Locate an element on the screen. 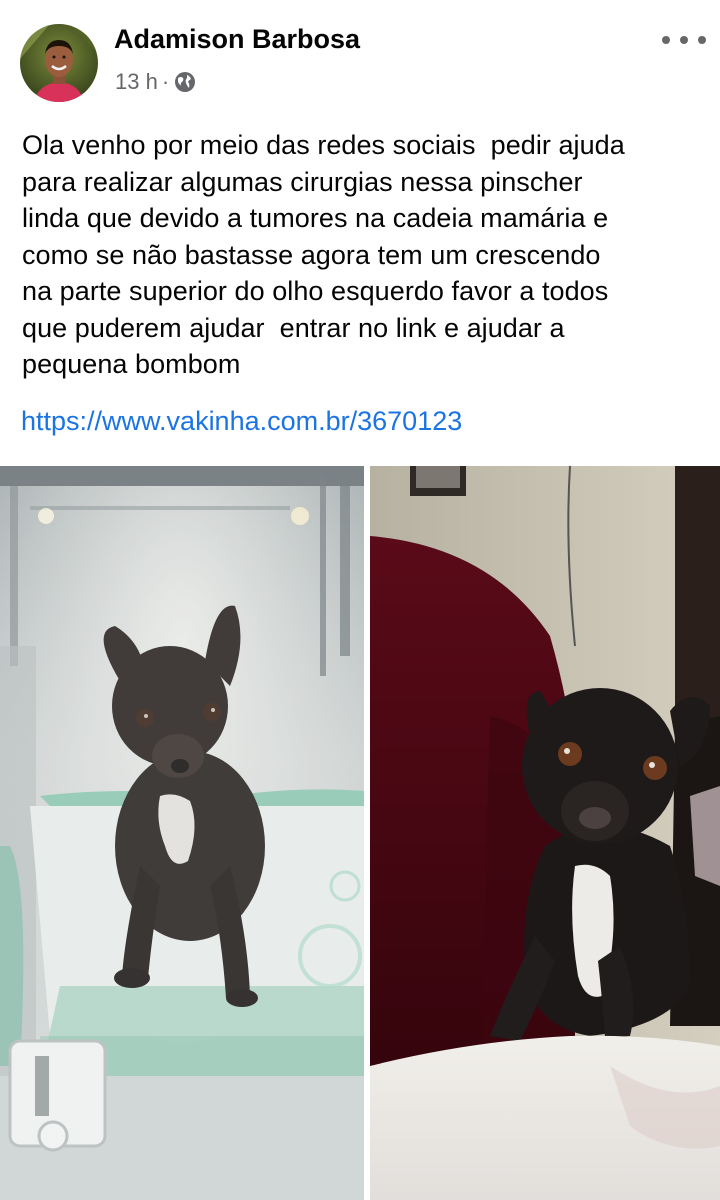  more-options-icon is located at coordinates (684, 40).